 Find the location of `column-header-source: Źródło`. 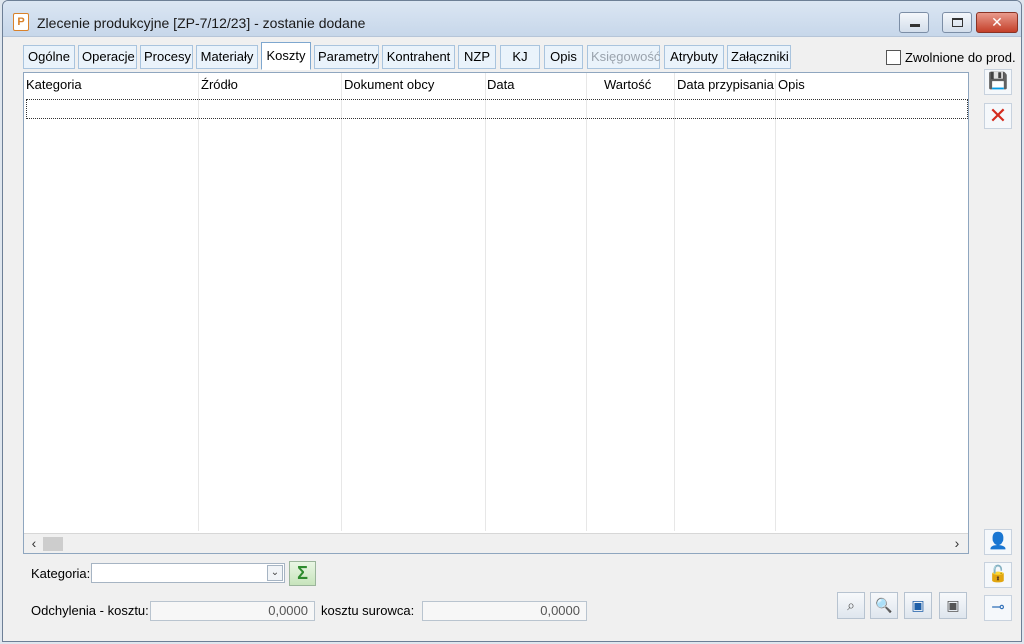

column-header-source: Źródło is located at coordinates (219, 84).